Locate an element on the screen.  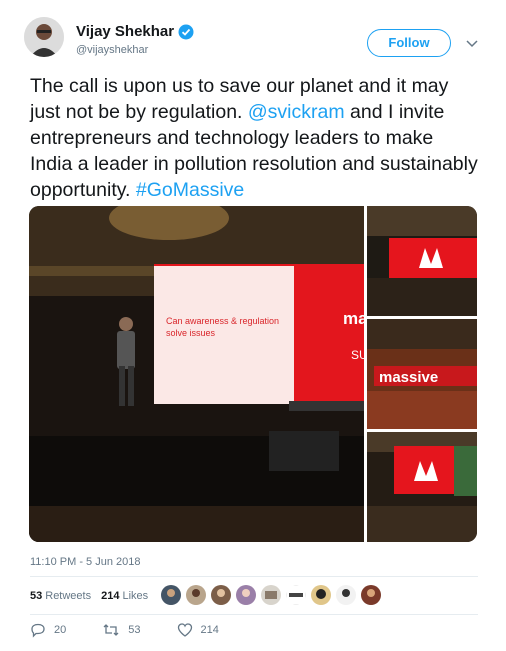
media-photo-middle-right: massive is located at coordinates (422, 374).